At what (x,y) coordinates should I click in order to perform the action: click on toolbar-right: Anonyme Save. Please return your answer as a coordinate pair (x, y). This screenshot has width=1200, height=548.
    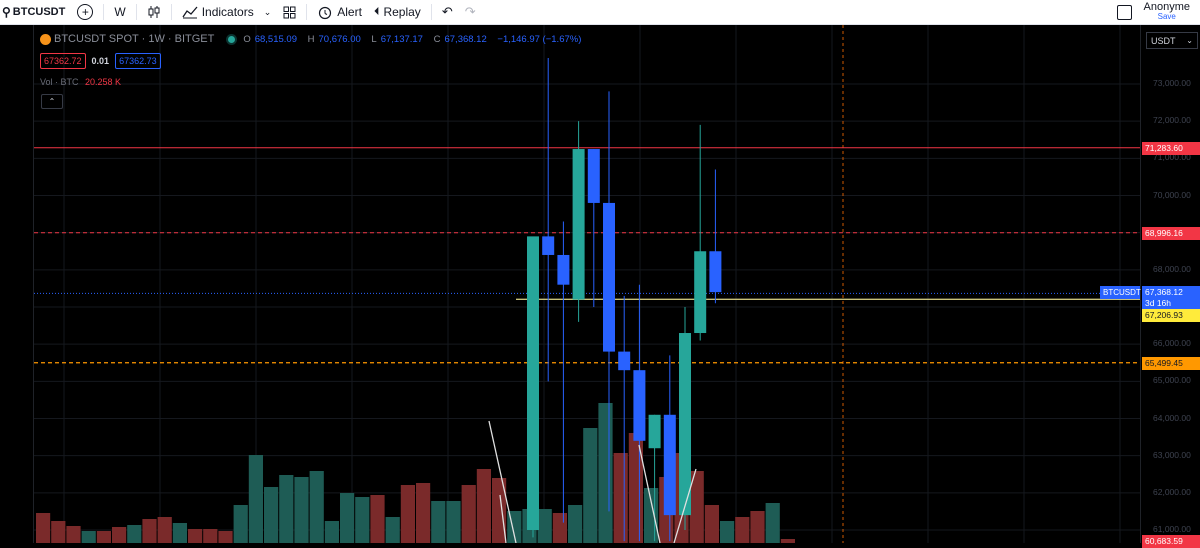
    Looking at the image, I should click on (1153, 12).